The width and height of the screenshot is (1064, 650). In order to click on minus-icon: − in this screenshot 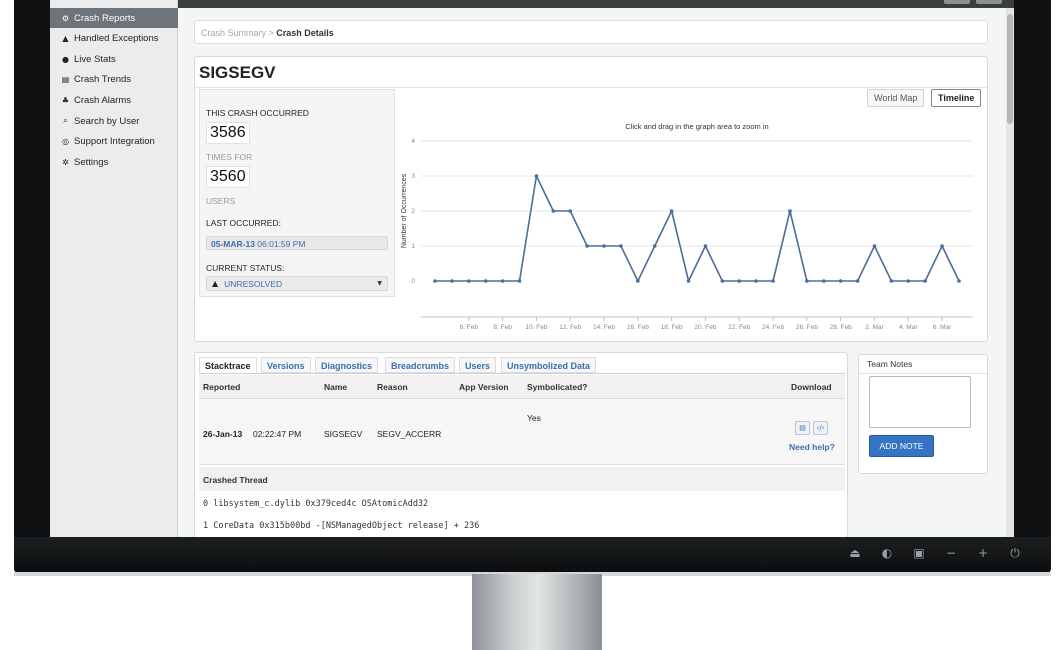, I will do `click(951, 553)`.